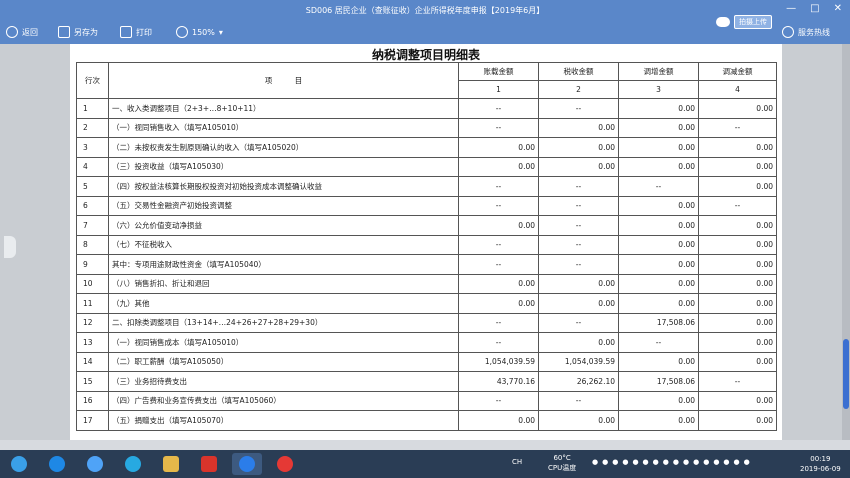 This screenshot has height=478, width=850. What do you see at coordinates (820, 464) in the screenshot?
I see `system-clock: 00:19 2019-06-09` at bounding box center [820, 464].